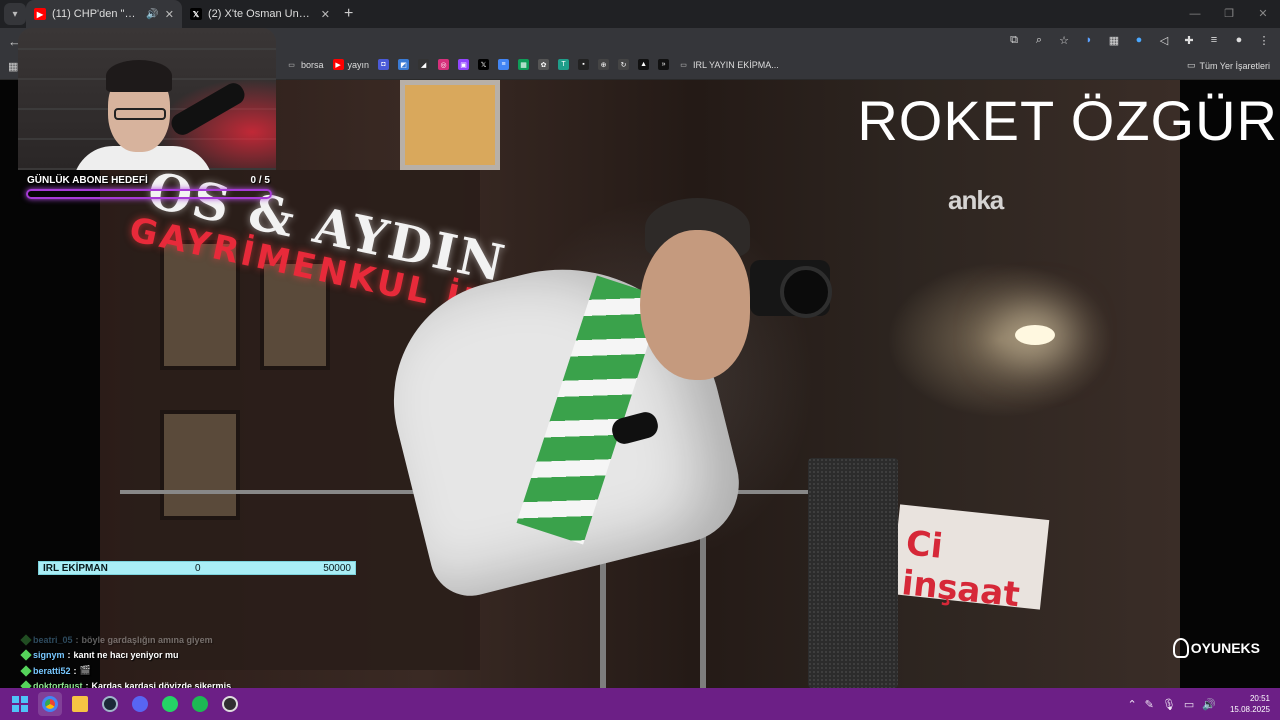 Image resolution: width=1280 pixels, height=720 pixels. I want to click on bookmark-item: ▣, so click(464, 64).